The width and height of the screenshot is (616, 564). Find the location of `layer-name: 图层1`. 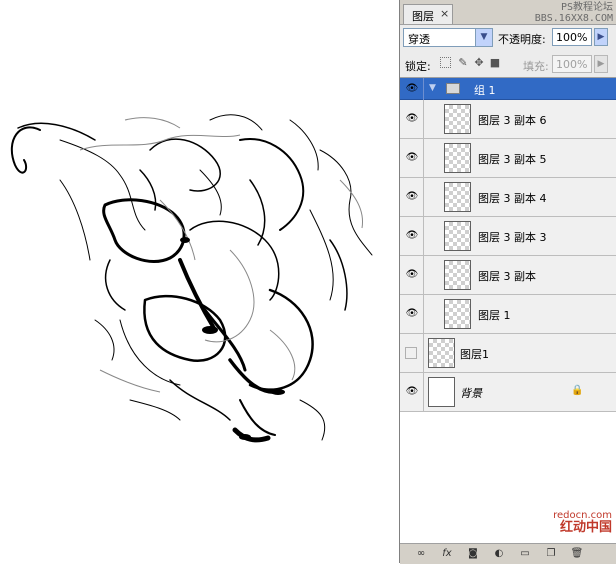

layer-name: 图层1 is located at coordinates (474, 354).